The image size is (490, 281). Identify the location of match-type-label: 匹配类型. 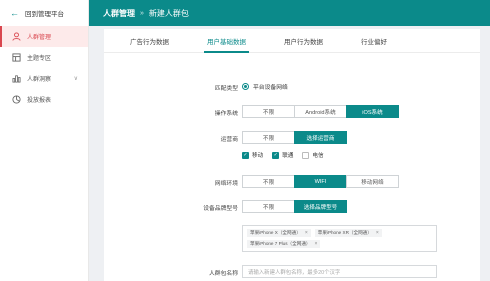
(226, 89).